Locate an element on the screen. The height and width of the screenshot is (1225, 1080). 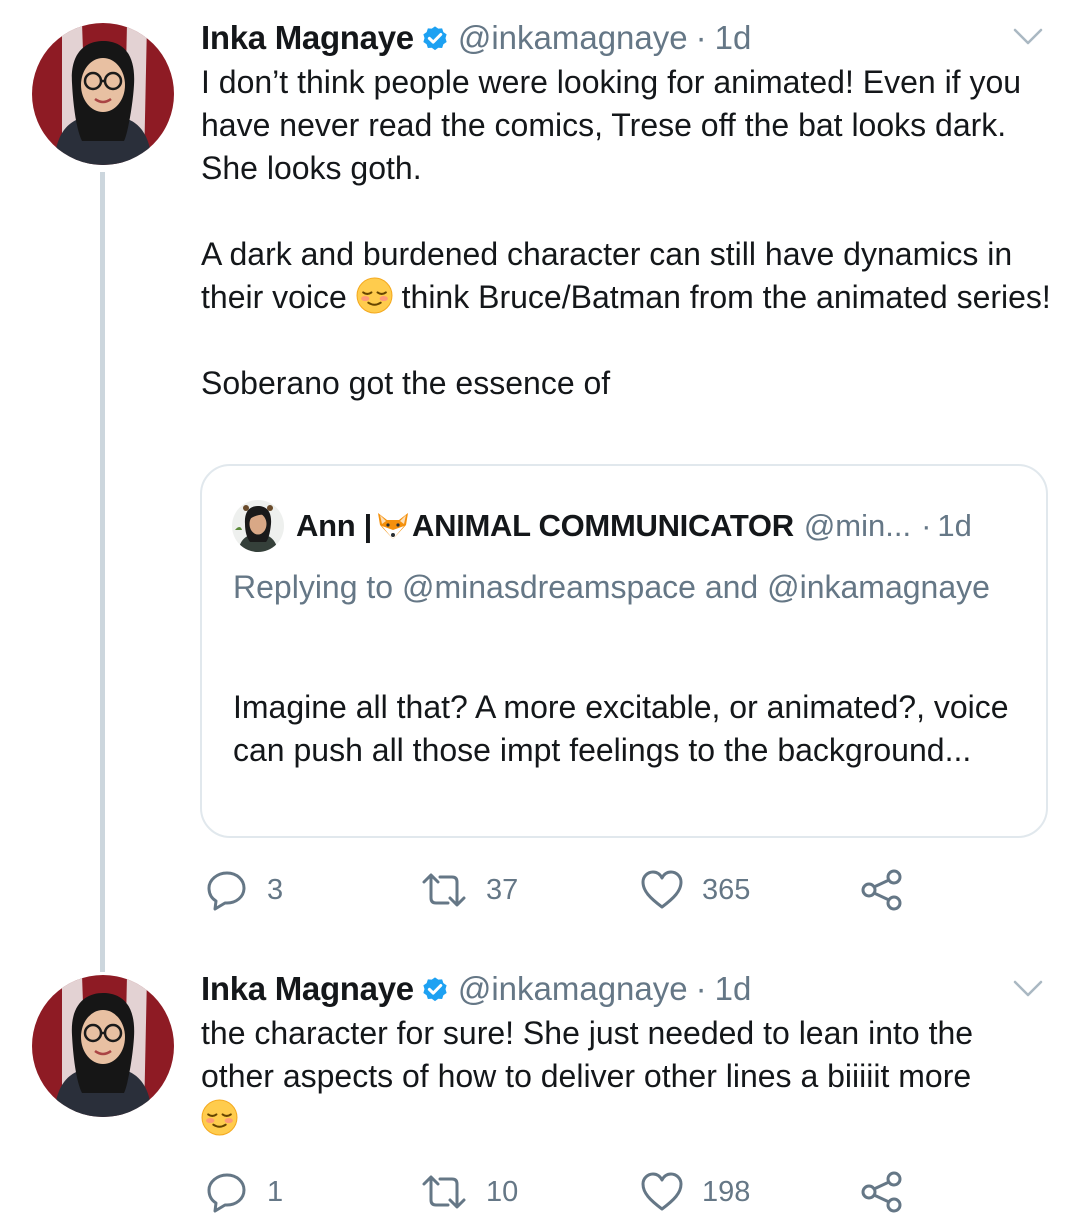
tweet-paragraph: Soberano got the essence of is located at coordinates (406, 383).